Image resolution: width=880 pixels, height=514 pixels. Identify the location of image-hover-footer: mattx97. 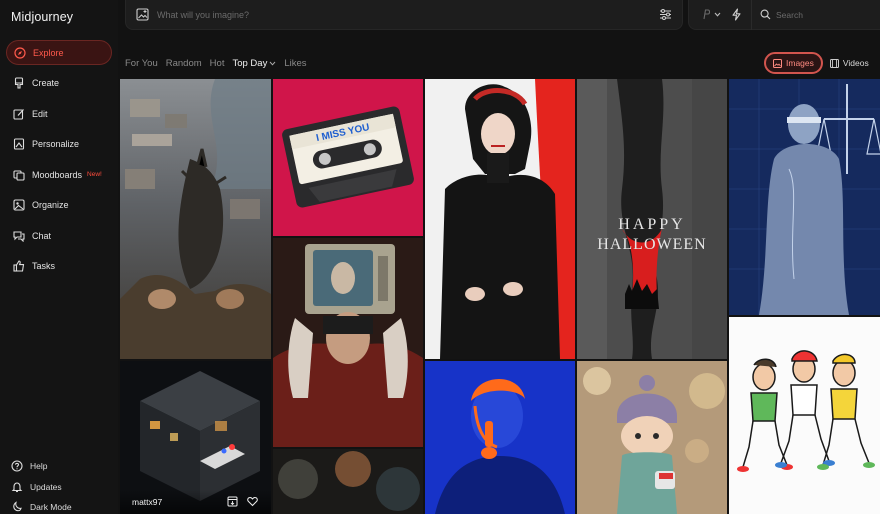
(195, 502).